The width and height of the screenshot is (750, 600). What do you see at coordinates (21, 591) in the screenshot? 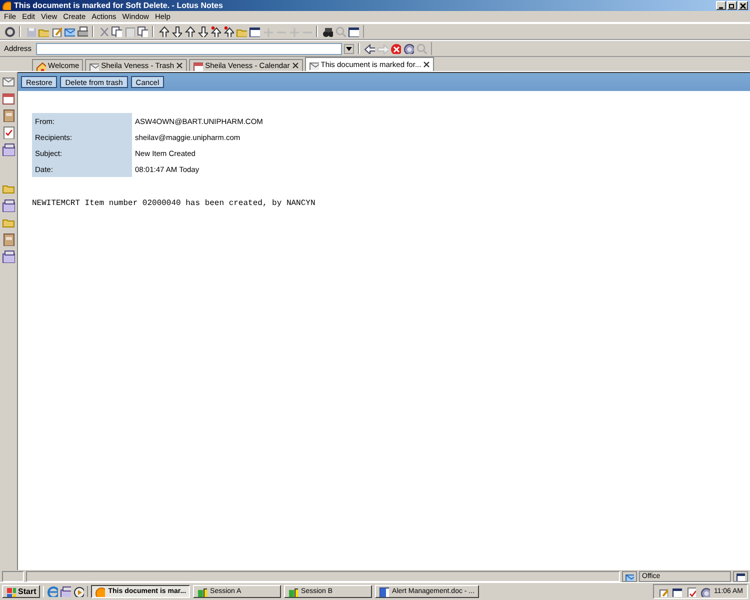
I see `start-button: Start` at bounding box center [21, 591].